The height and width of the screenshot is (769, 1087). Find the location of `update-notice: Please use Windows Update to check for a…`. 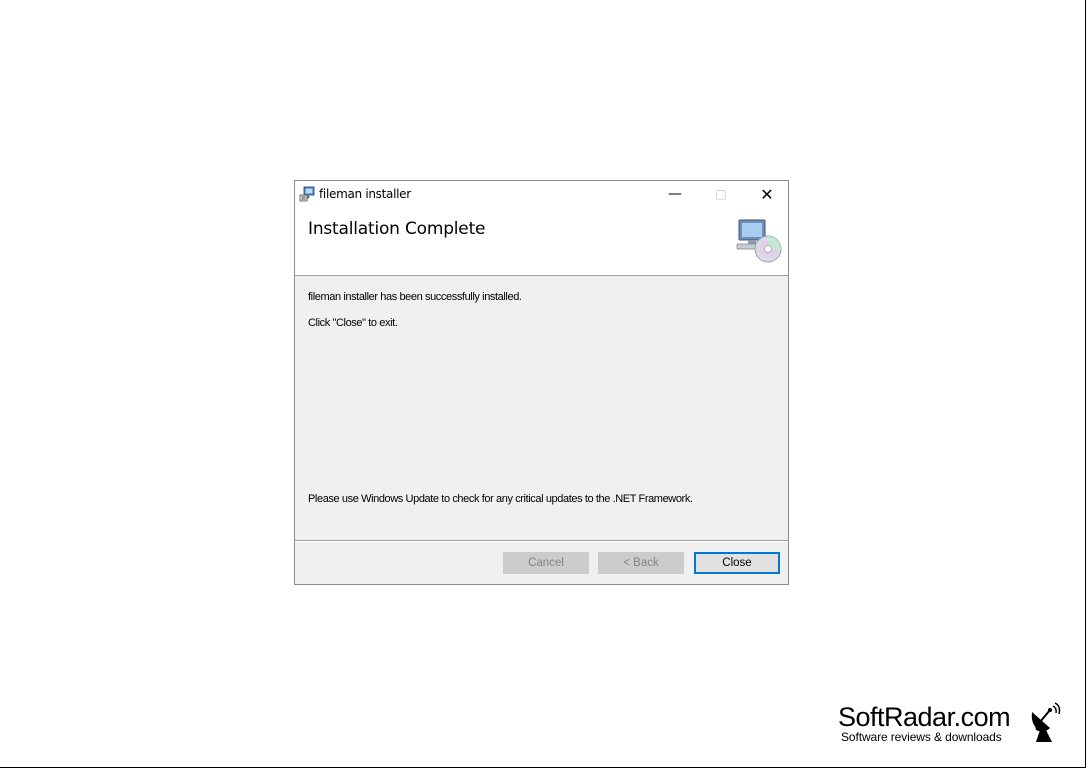

update-notice: Please use Windows Update to check for a… is located at coordinates (500, 499).